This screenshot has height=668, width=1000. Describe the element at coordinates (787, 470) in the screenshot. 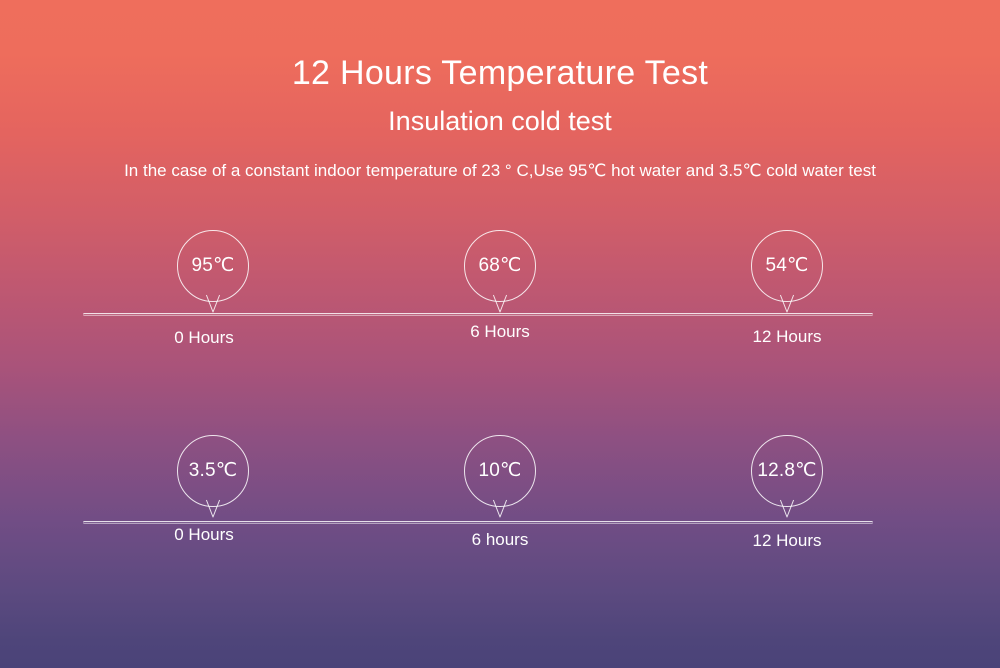

I see `temperature-value: 12.8℃` at that location.